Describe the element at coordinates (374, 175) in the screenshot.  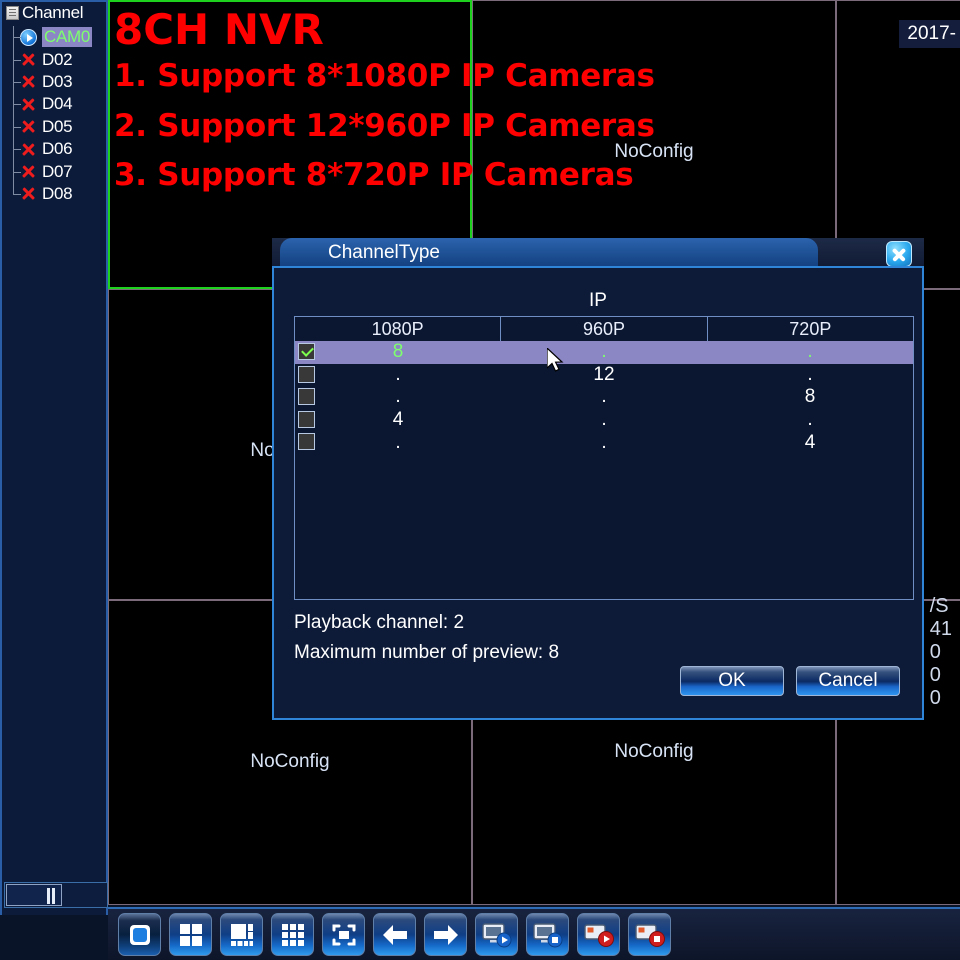
I see `promo-line-3: 3. Support 8*720P IP Cameras` at that location.